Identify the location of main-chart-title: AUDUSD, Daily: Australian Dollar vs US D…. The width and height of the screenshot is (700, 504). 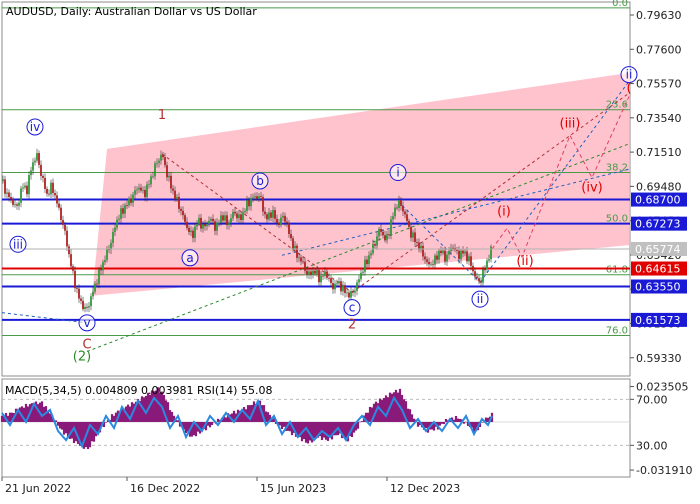
(131, 11).